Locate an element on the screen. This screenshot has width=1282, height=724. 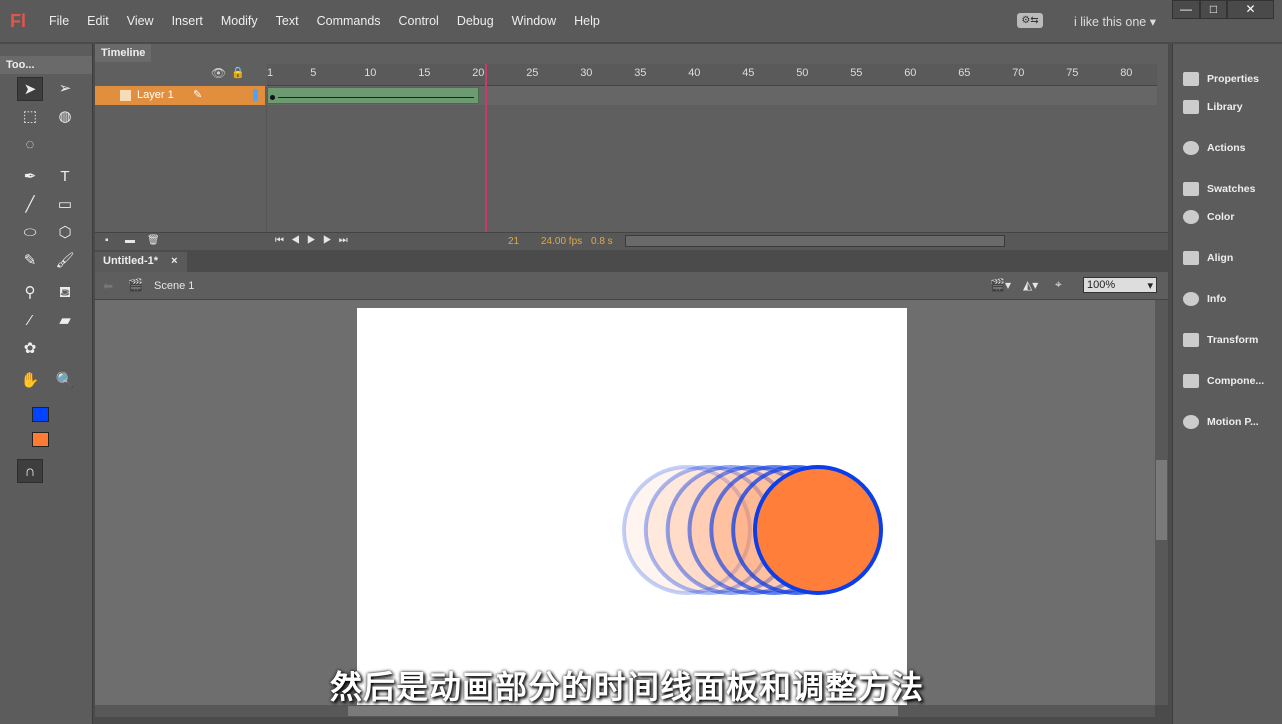
polystar-tool-icon: ⬡ is located at coordinates (65, 233).